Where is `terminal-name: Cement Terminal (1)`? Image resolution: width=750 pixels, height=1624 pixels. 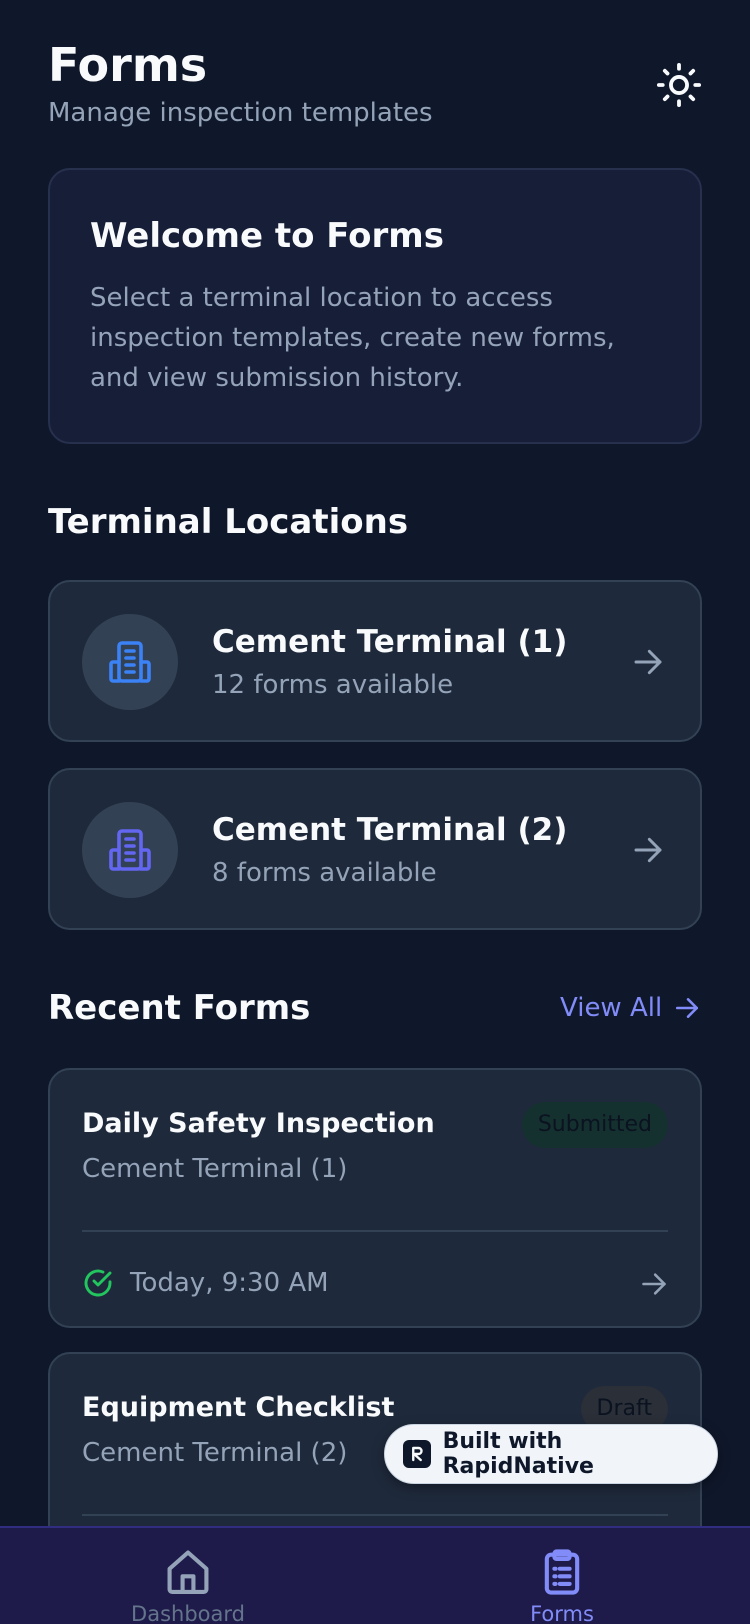
terminal-name: Cement Terminal (1) is located at coordinates (390, 642).